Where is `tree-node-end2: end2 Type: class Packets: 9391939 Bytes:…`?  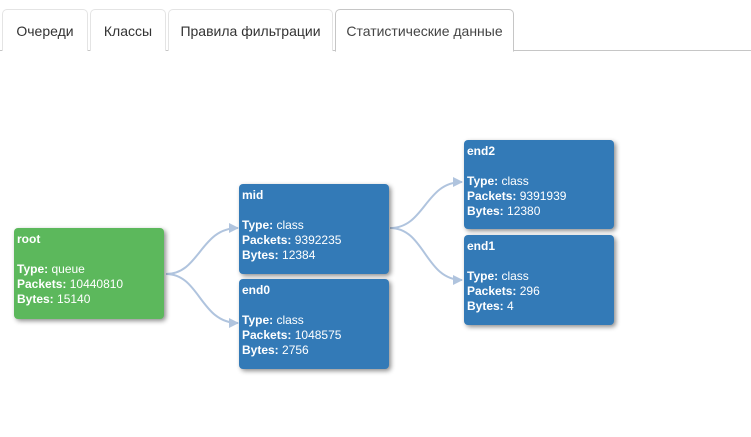
tree-node-end2: end2 Type: class Packets: 9391939 Bytes:… is located at coordinates (539, 184).